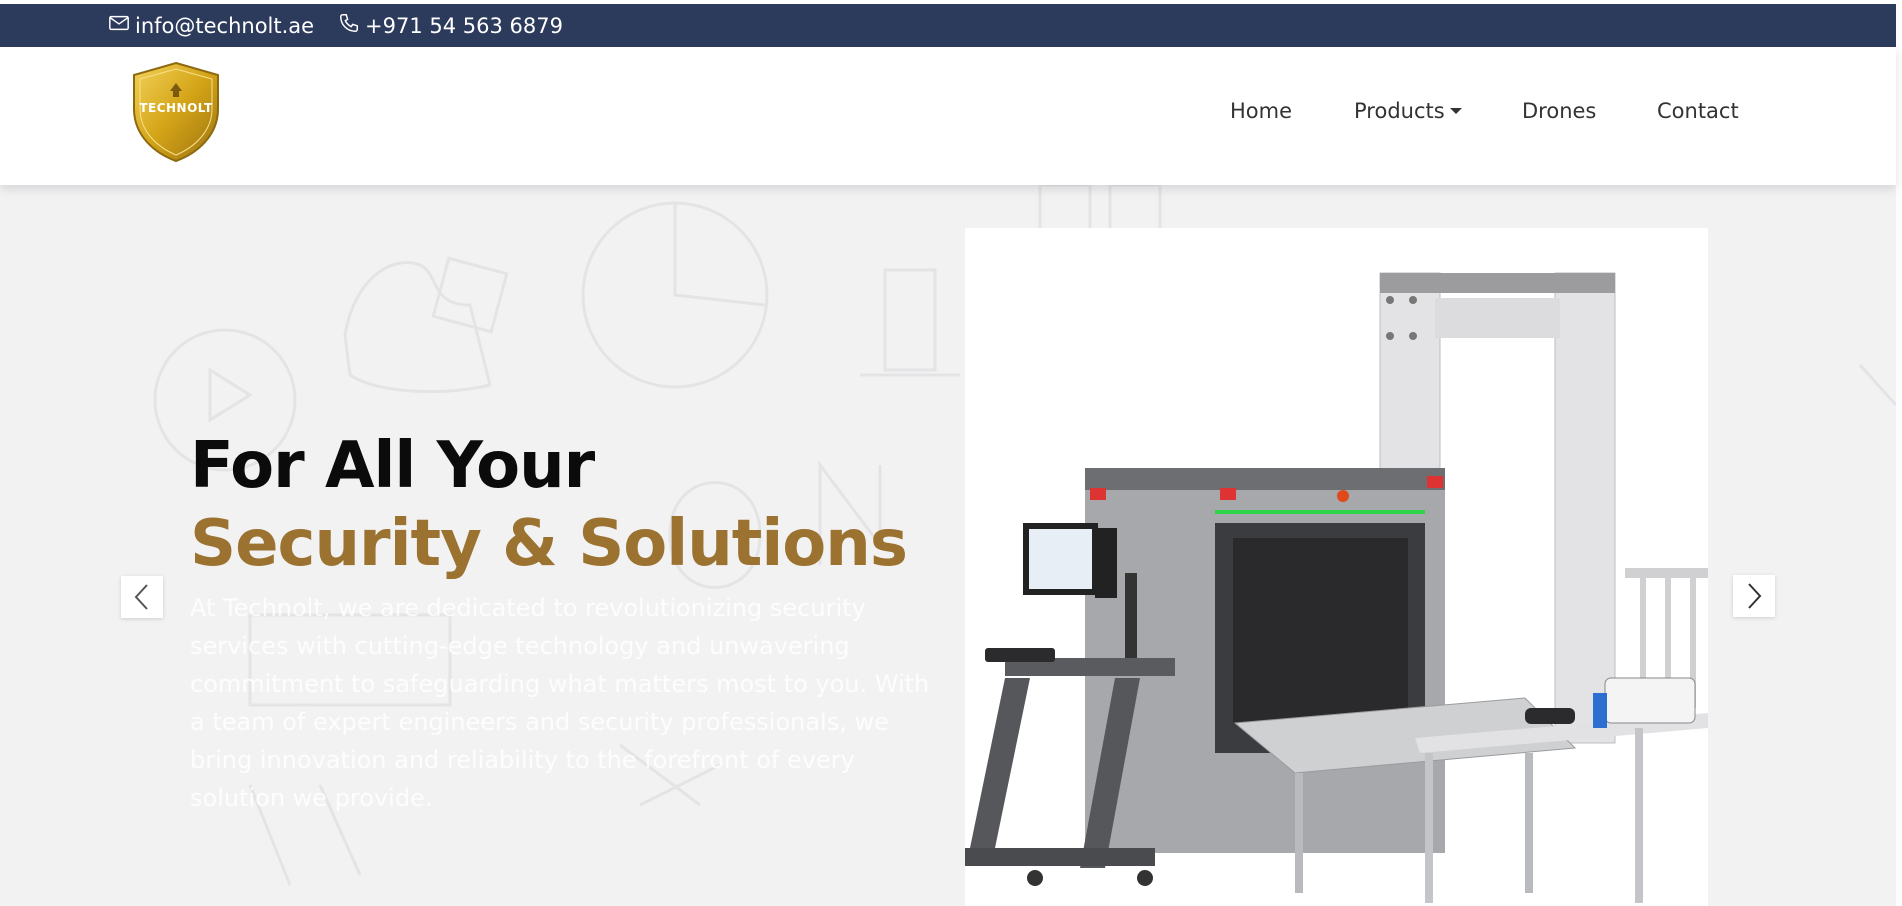 The image size is (1902, 906). Describe the element at coordinates (351, 25) in the screenshot. I see `phone-icon` at that location.